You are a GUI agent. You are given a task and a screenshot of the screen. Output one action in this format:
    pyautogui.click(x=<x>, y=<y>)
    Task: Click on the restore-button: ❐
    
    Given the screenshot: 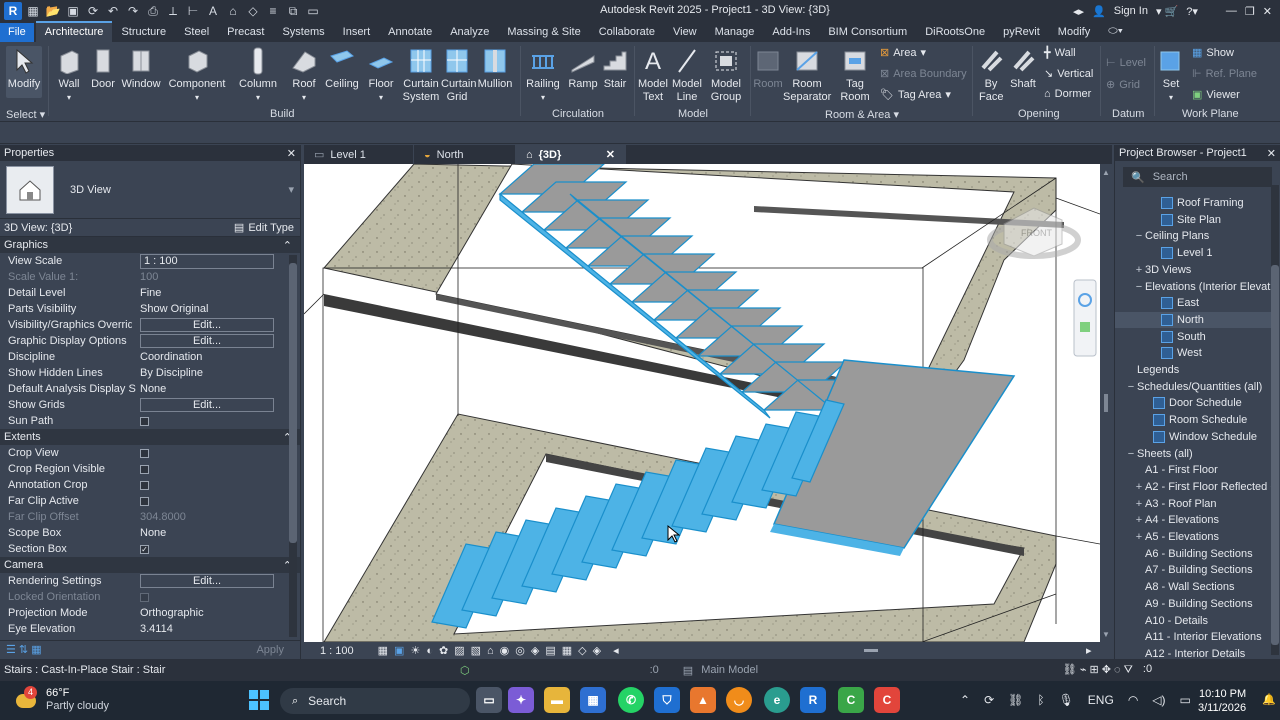 What is the action you would take?
    pyautogui.click(x=1250, y=11)
    